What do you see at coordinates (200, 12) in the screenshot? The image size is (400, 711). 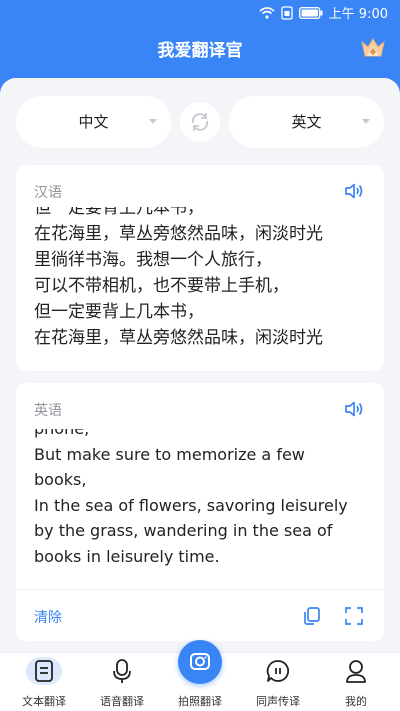 I see `status-bar: 上午 9:00` at bounding box center [200, 12].